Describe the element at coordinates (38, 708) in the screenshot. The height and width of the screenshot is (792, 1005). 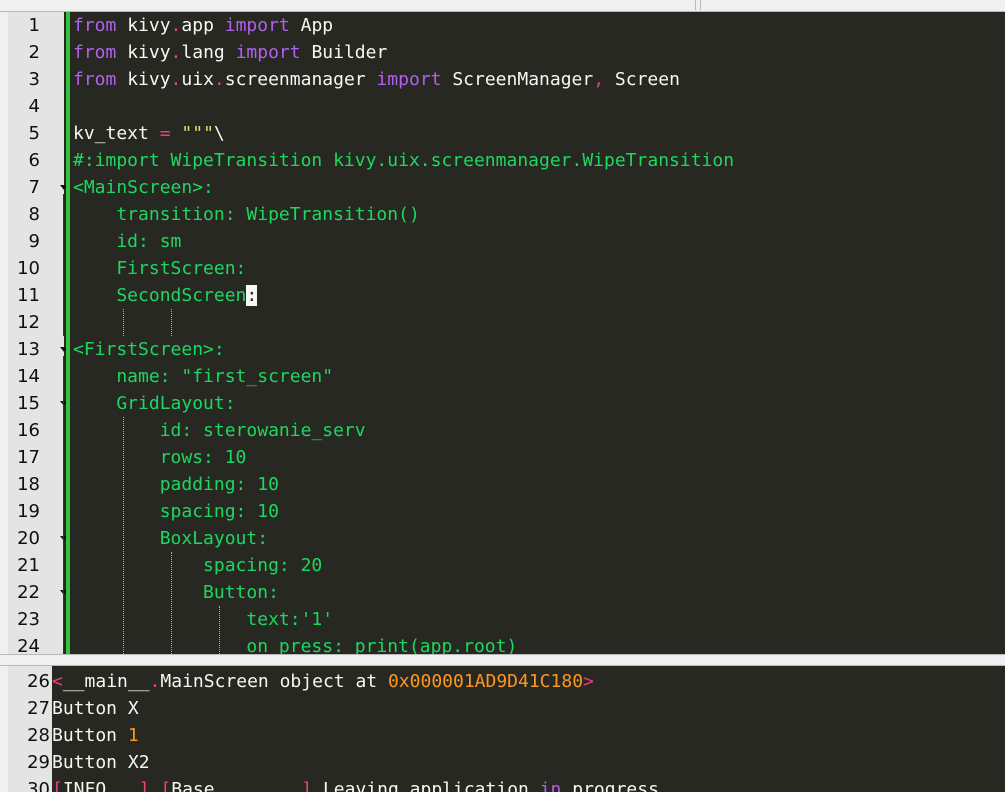
I see `console-line-number: 27` at that location.